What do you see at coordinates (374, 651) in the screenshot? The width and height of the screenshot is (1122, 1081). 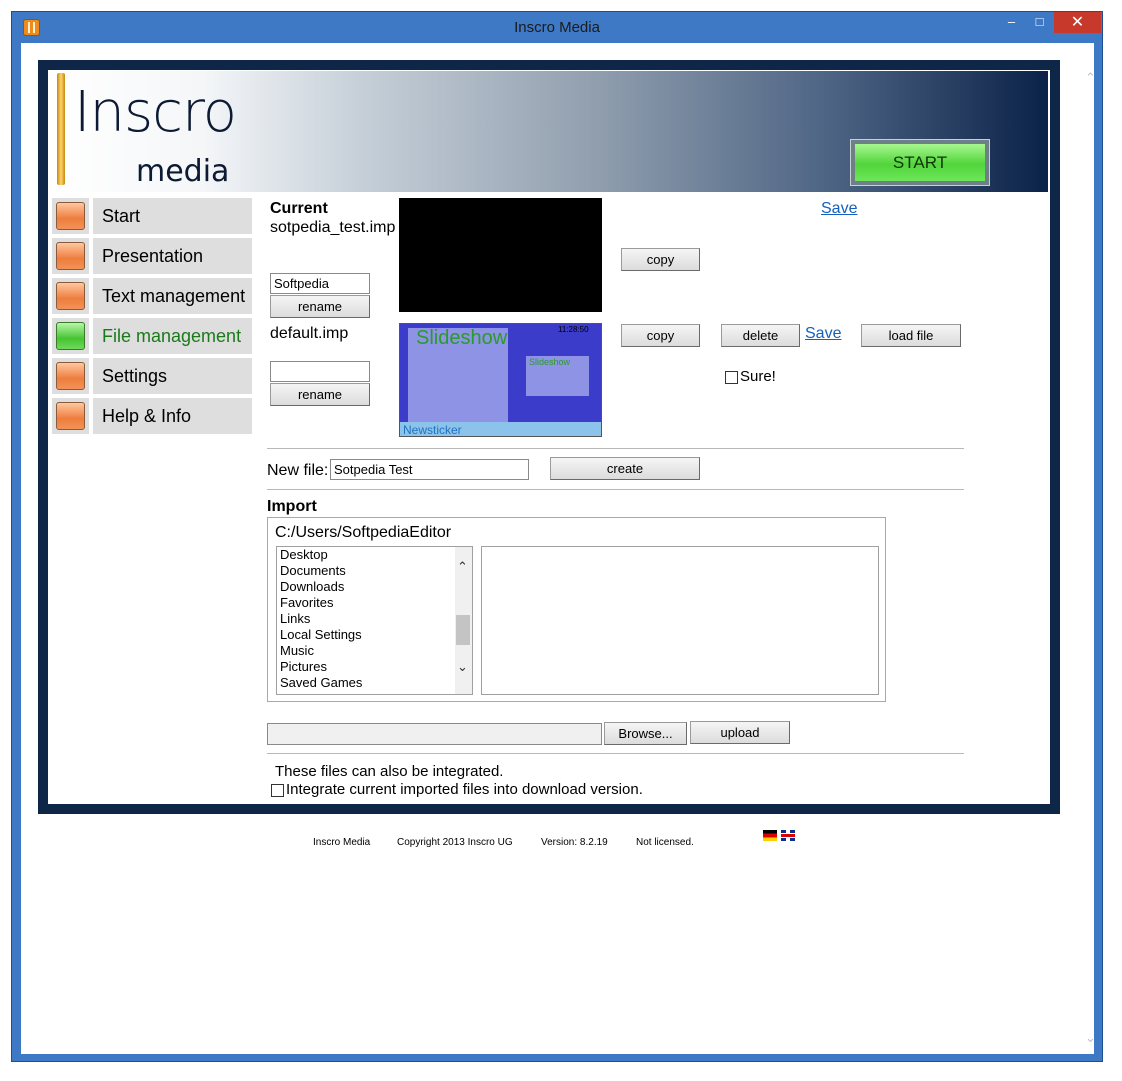 I see `list-item: Music` at bounding box center [374, 651].